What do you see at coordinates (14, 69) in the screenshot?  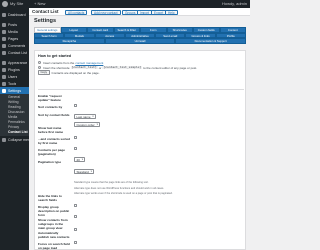 I see `sidebar-item-plugins: Plugins` at bounding box center [14, 69].